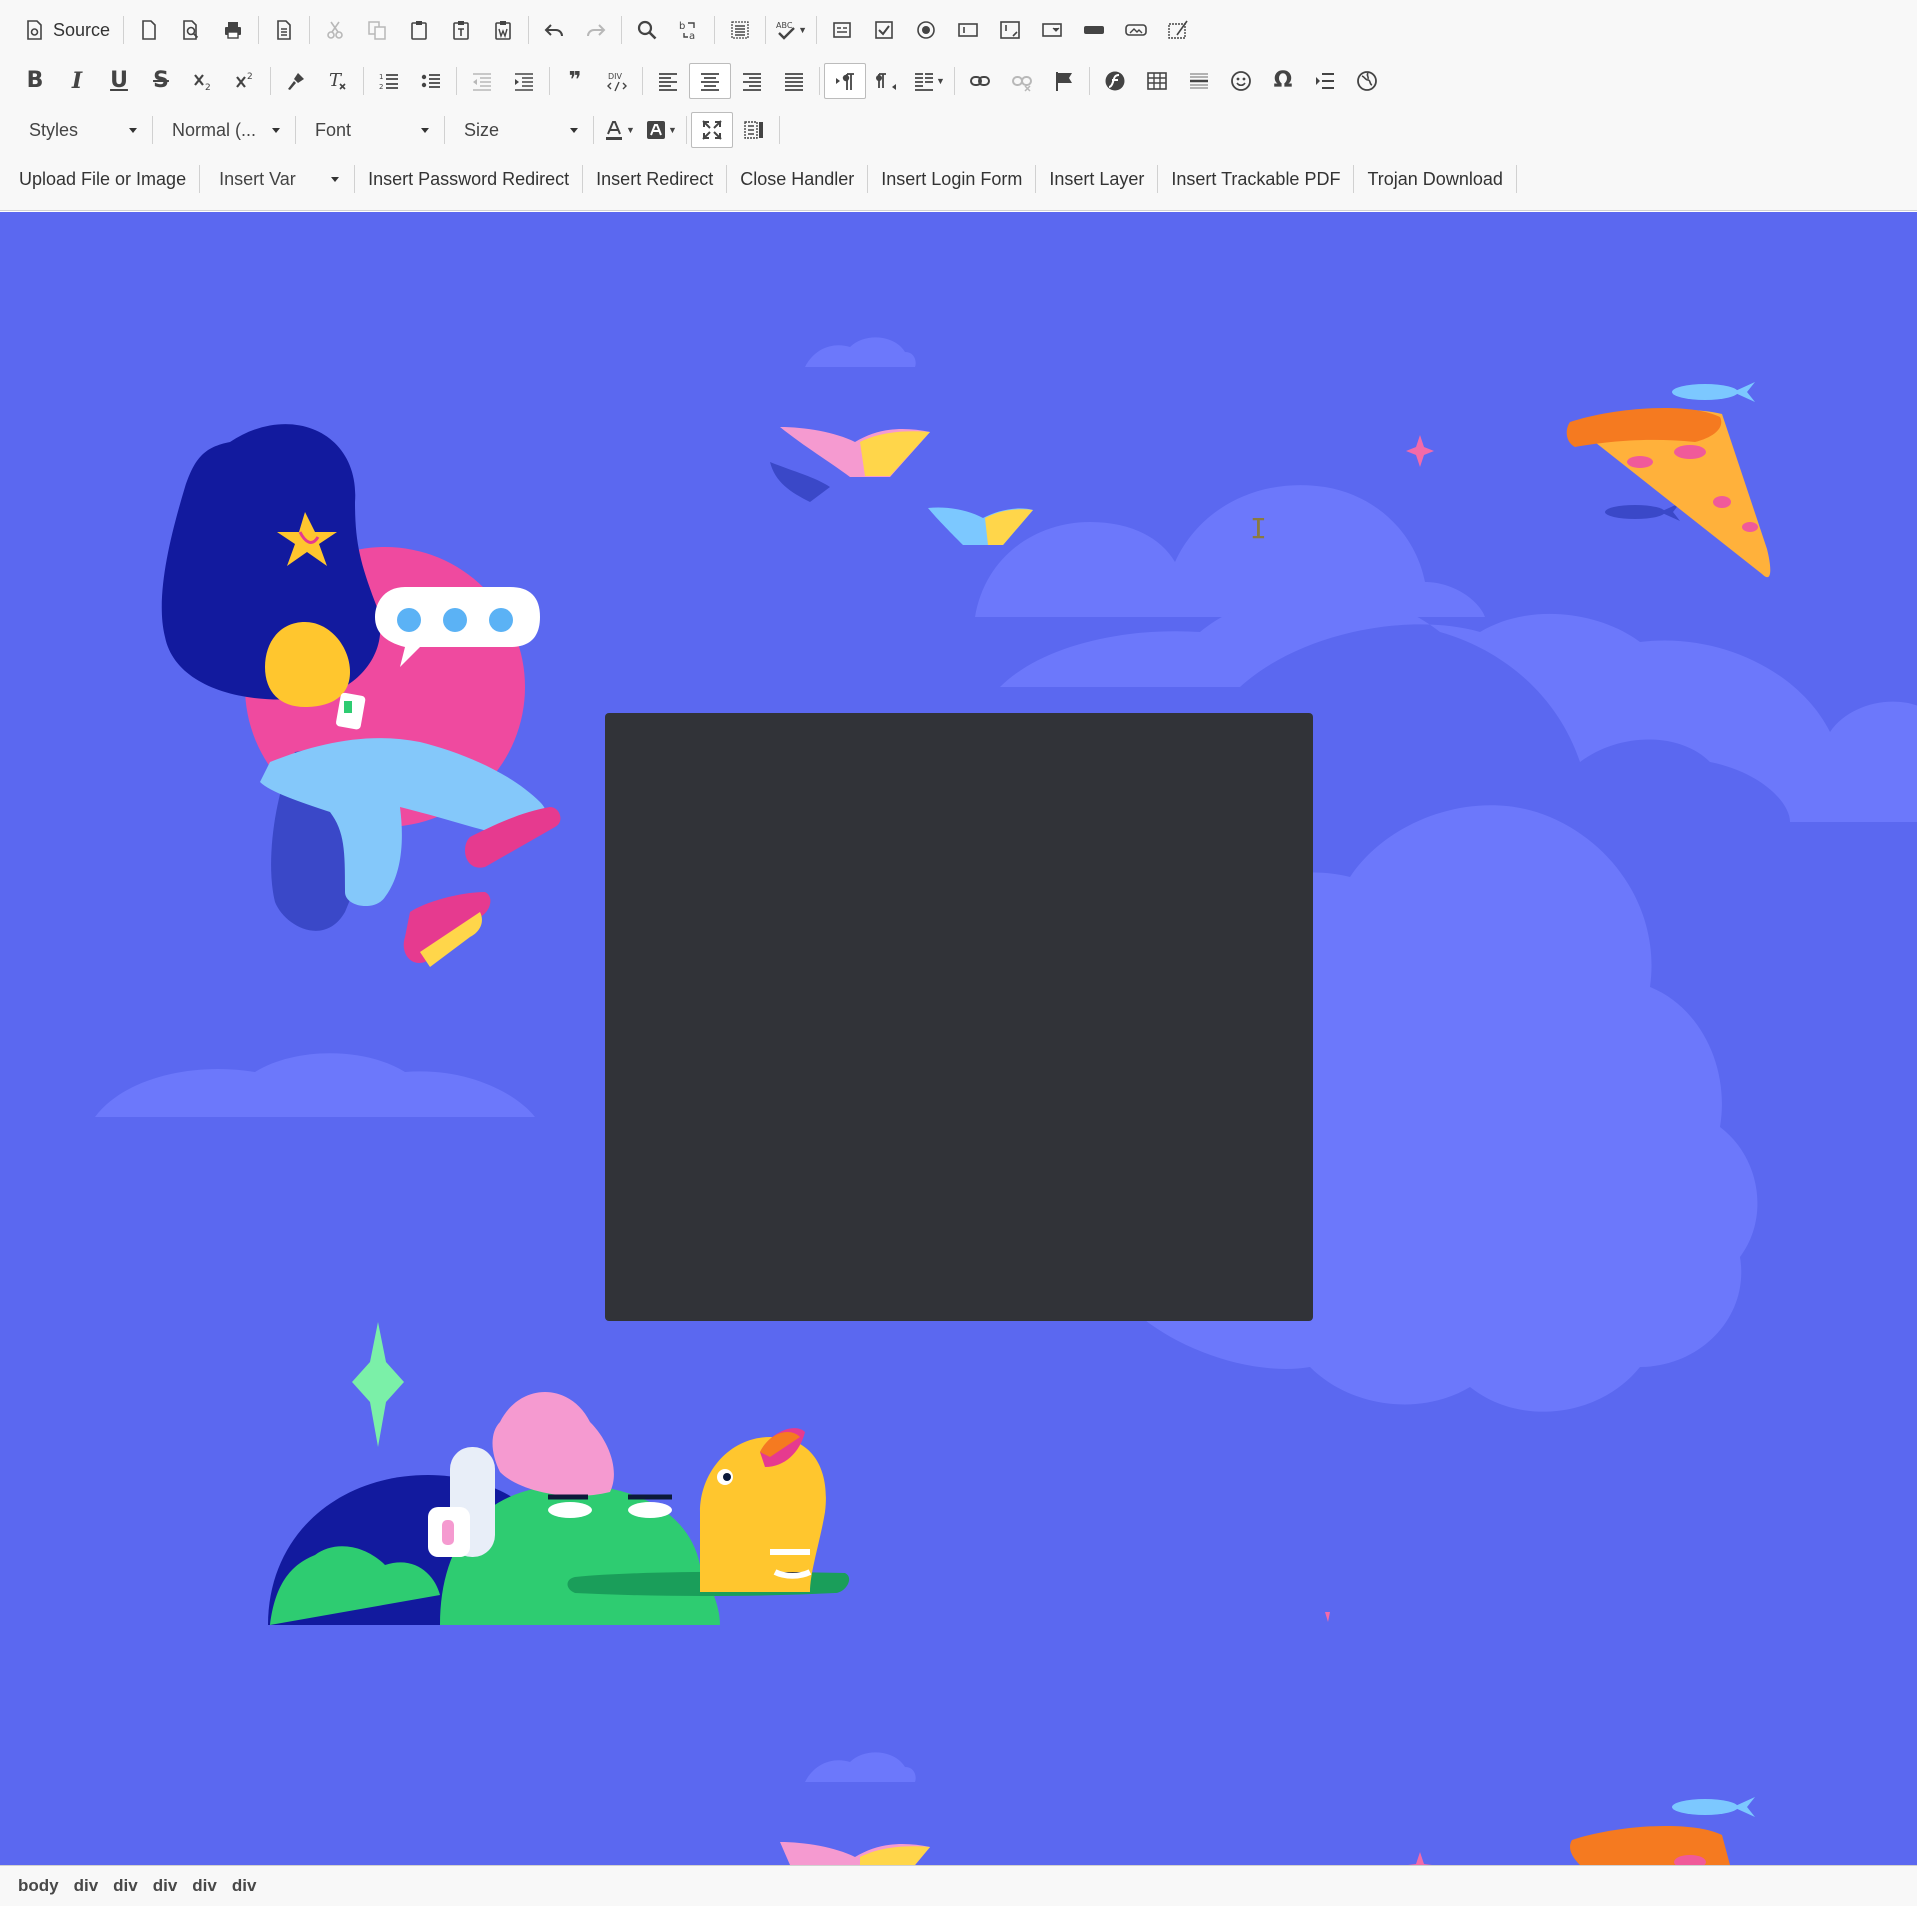 The height and width of the screenshot is (1906, 1917). What do you see at coordinates (797, 179) in the screenshot?
I see `close-handler-button: Close Handler` at bounding box center [797, 179].